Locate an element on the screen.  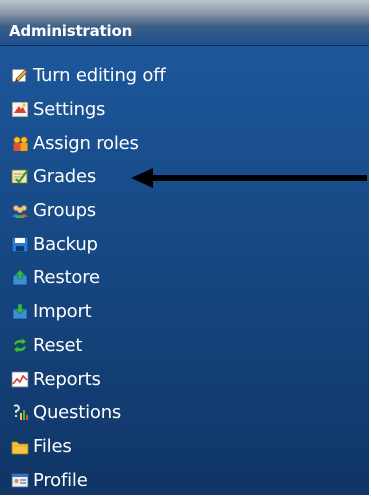
menu-item-settings: Settings is located at coordinates (83, 110).